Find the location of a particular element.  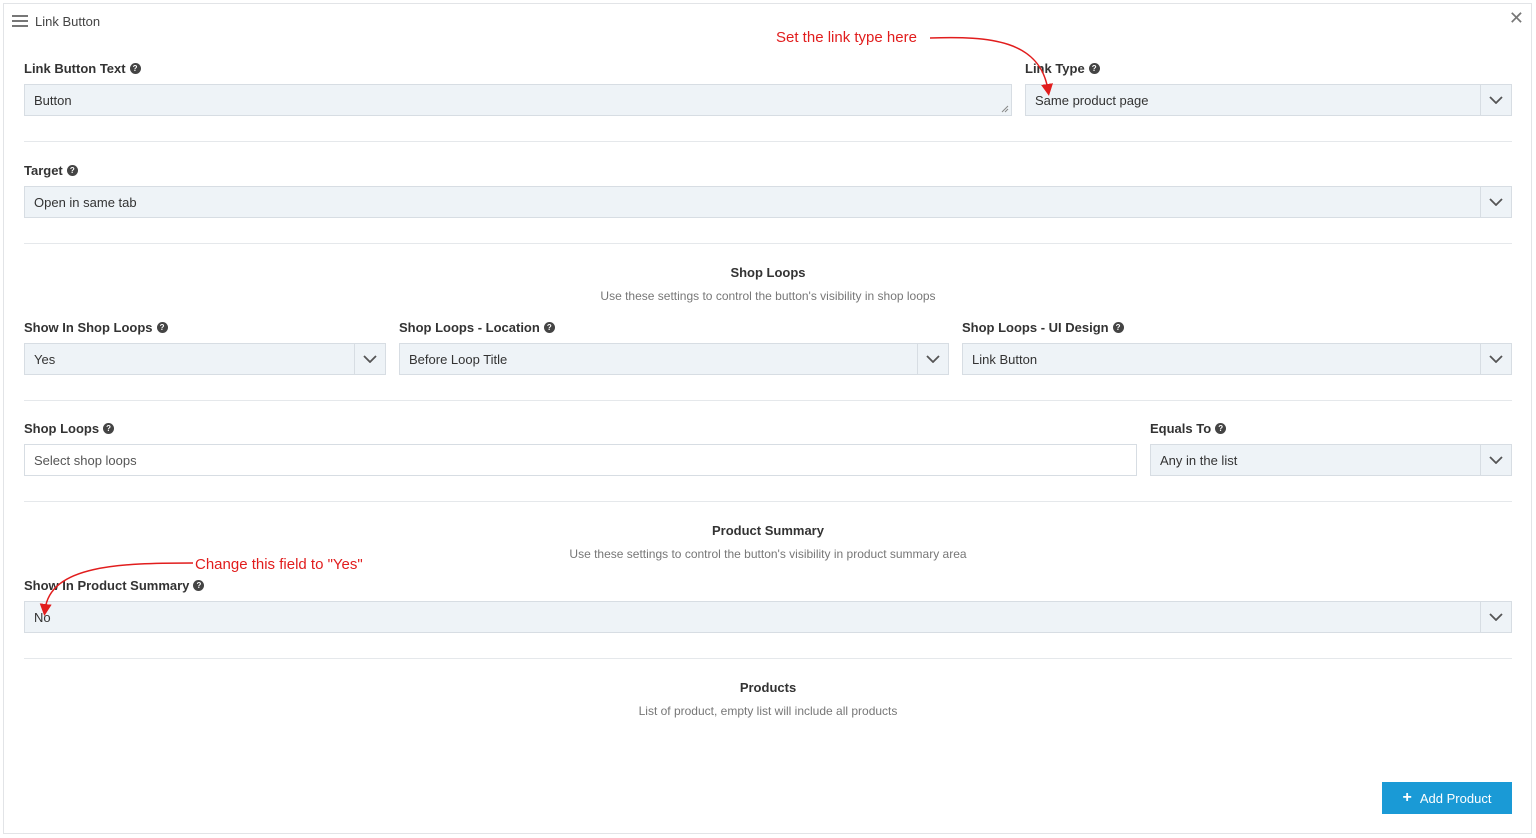

target-label: Target? is located at coordinates (51, 170).